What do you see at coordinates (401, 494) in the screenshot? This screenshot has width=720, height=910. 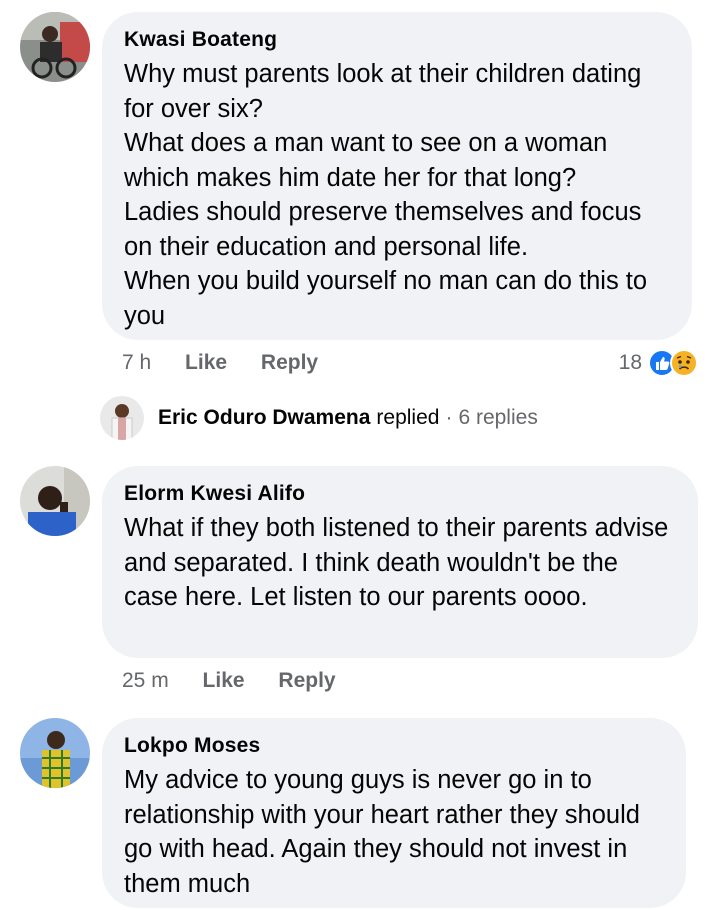 I see `comment-author: Elorm Kwesi Alifo` at bounding box center [401, 494].